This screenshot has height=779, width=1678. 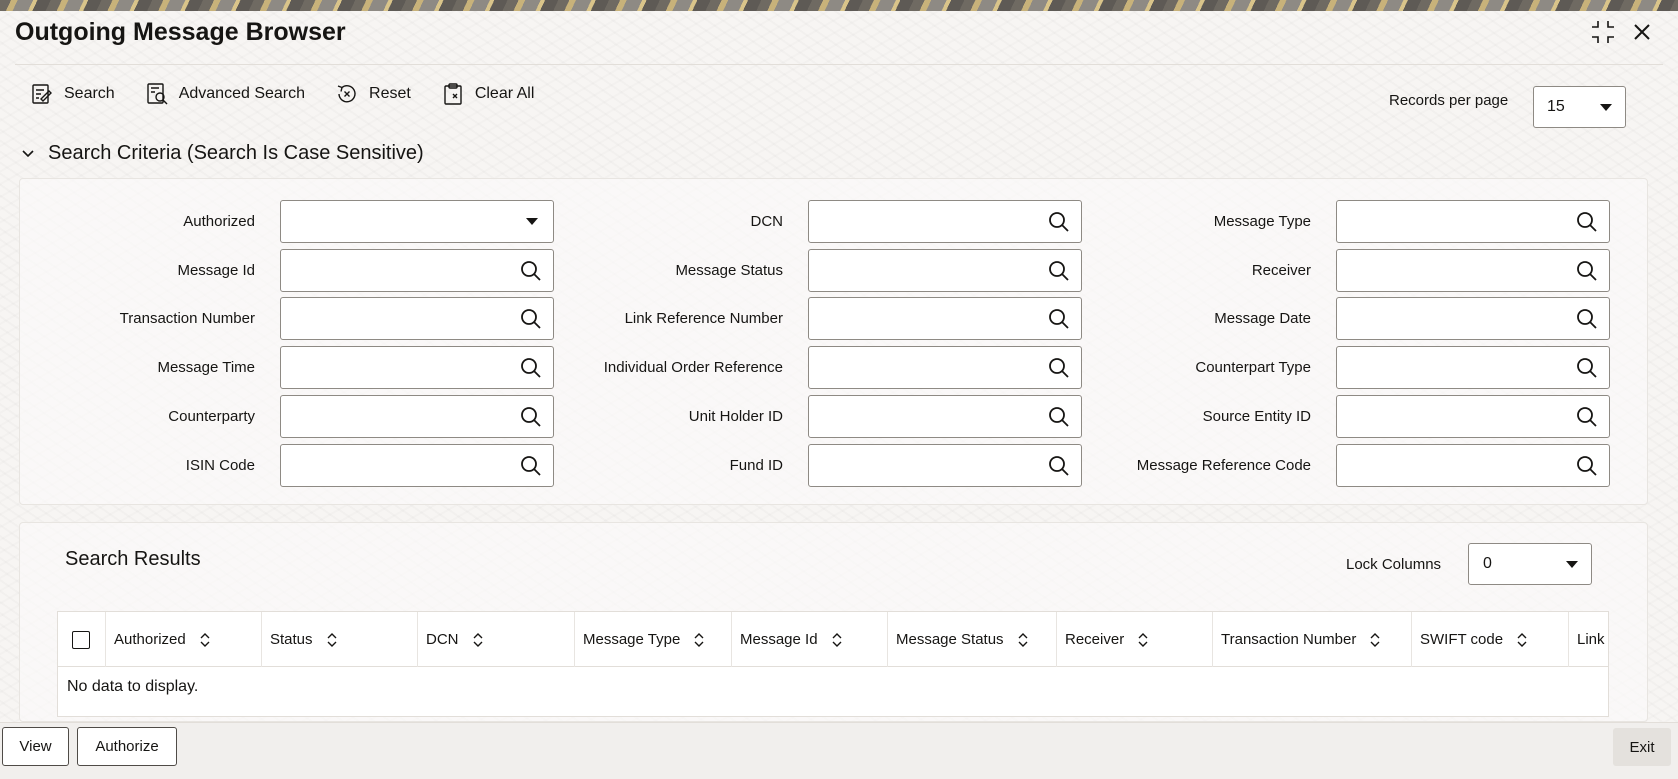 I want to click on transaction-number-field, so click(x=417, y=318).